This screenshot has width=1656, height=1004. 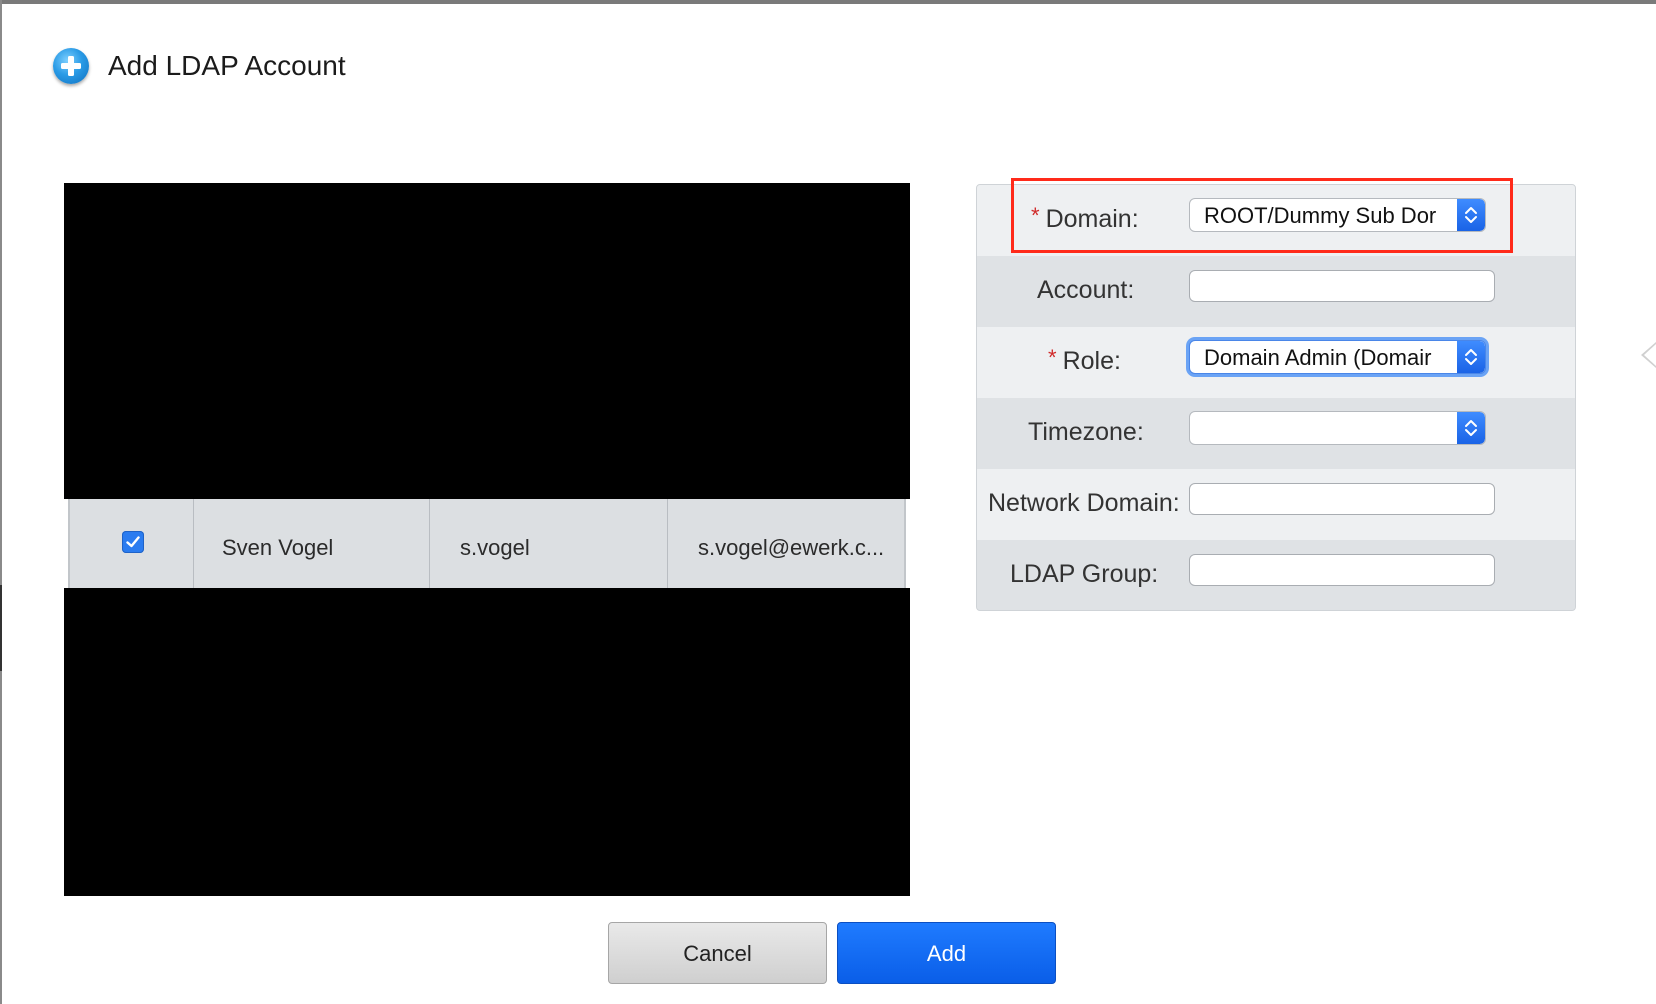 I want to click on checkbox-cell, so click(x=132, y=543).